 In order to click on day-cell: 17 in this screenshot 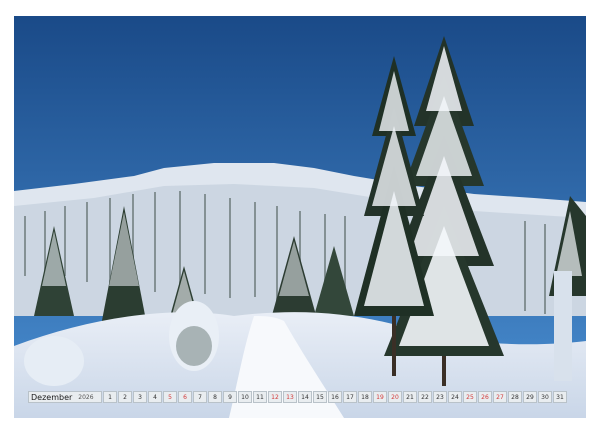, I will do `click(350, 397)`.